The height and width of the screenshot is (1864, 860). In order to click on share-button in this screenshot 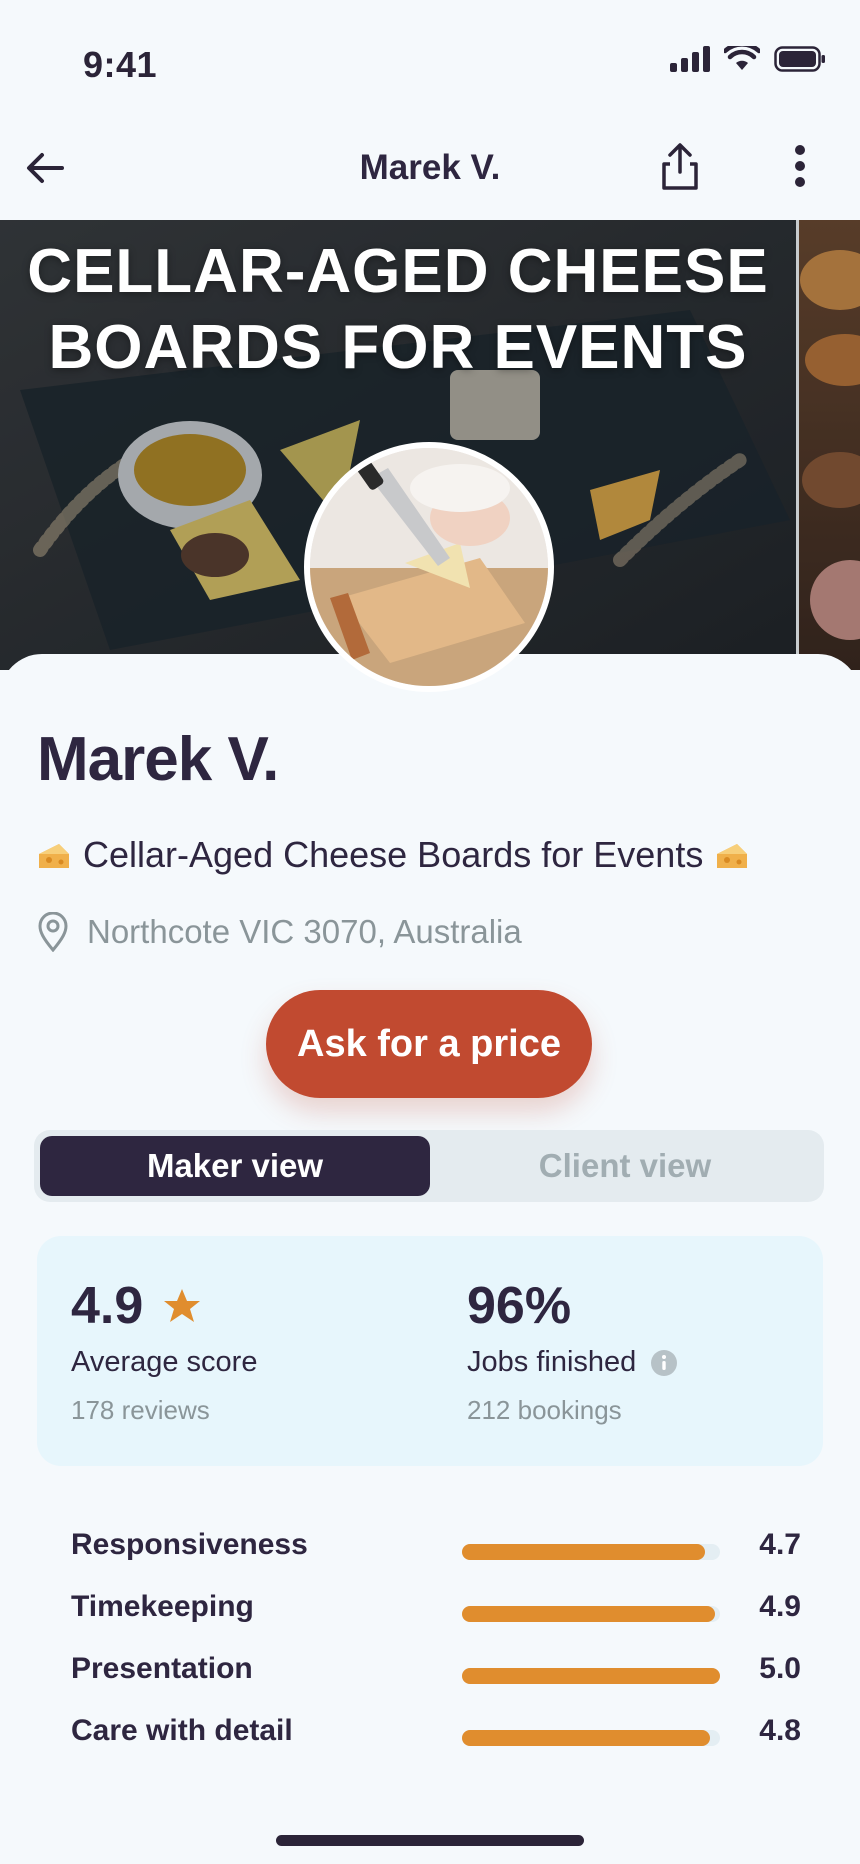, I will do `click(680, 167)`.